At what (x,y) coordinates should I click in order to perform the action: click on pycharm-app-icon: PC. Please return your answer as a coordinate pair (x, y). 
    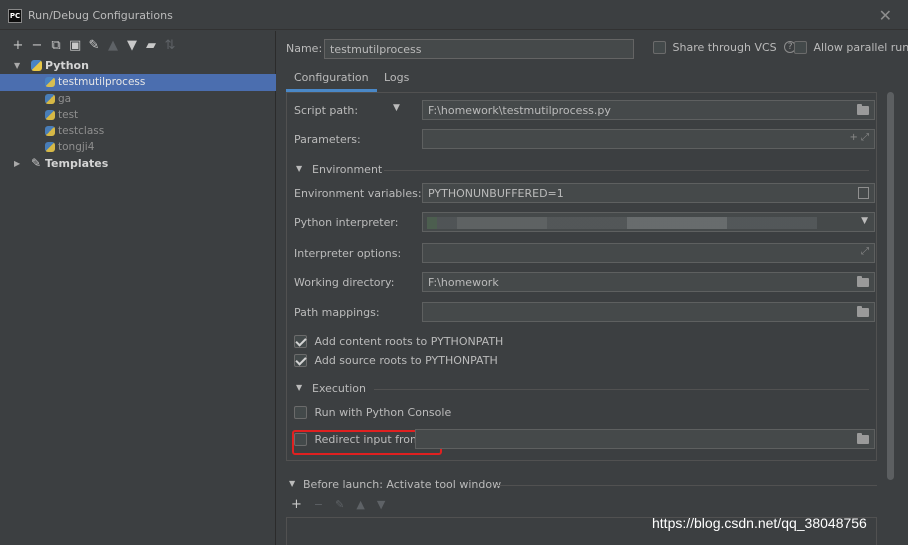
    Looking at the image, I should click on (15, 16).